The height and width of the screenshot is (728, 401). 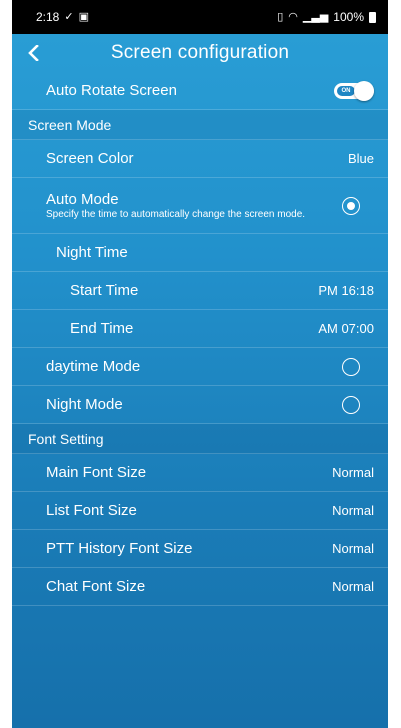 I want to click on daytime-mode-row: daytime Mode, so click(x=200, y=367).